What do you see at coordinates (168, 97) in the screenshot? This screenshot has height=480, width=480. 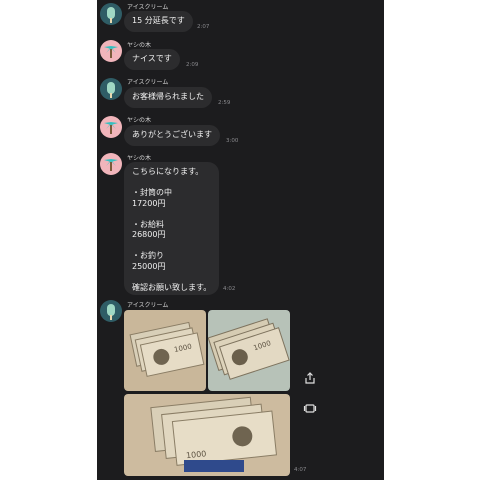 I see `message-bubble: お客様帰られました` at bounding box center [168, 97].